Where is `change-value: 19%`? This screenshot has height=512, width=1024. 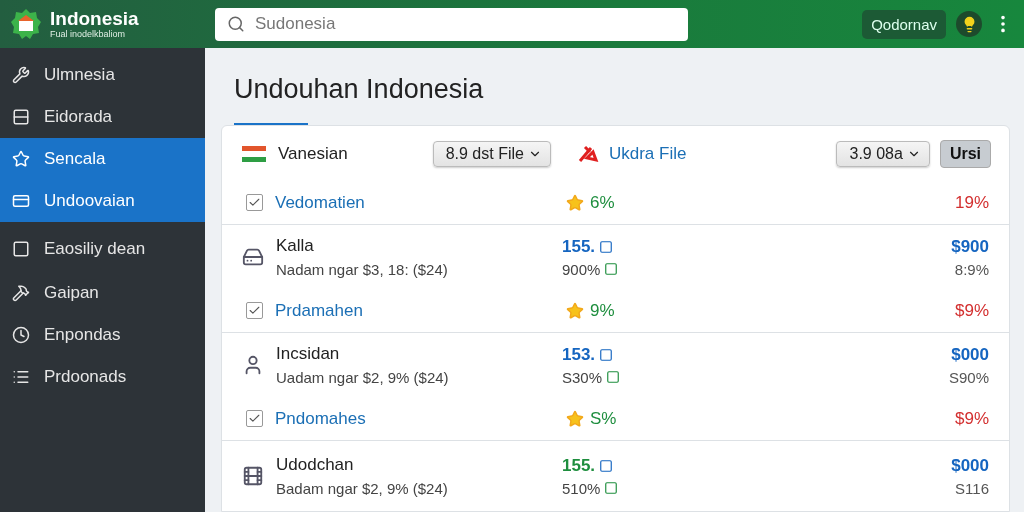
change-value: 19% is located at coordinates (971, 202).